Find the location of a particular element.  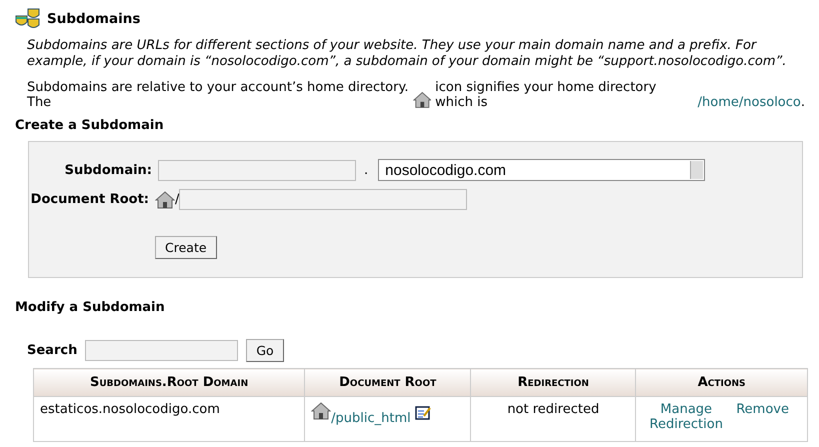

action-link: Manage Redirection is located at coordinates (686, 417).